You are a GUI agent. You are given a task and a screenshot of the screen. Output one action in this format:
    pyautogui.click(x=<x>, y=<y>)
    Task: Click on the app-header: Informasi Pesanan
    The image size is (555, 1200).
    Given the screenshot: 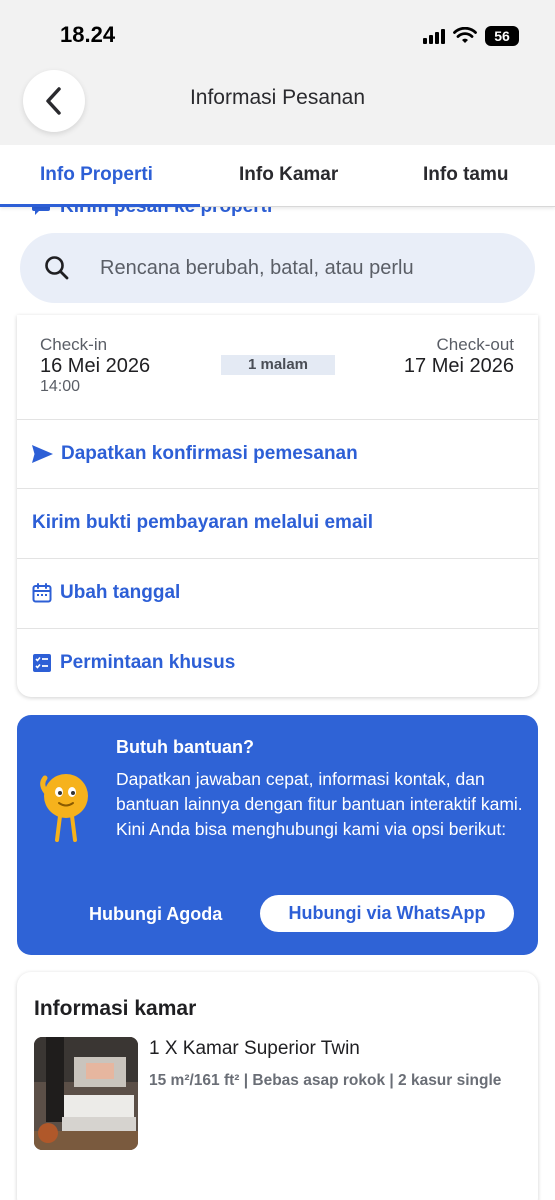 What is the action you would take?
    pyautogui.click(x=277, y=107)
    